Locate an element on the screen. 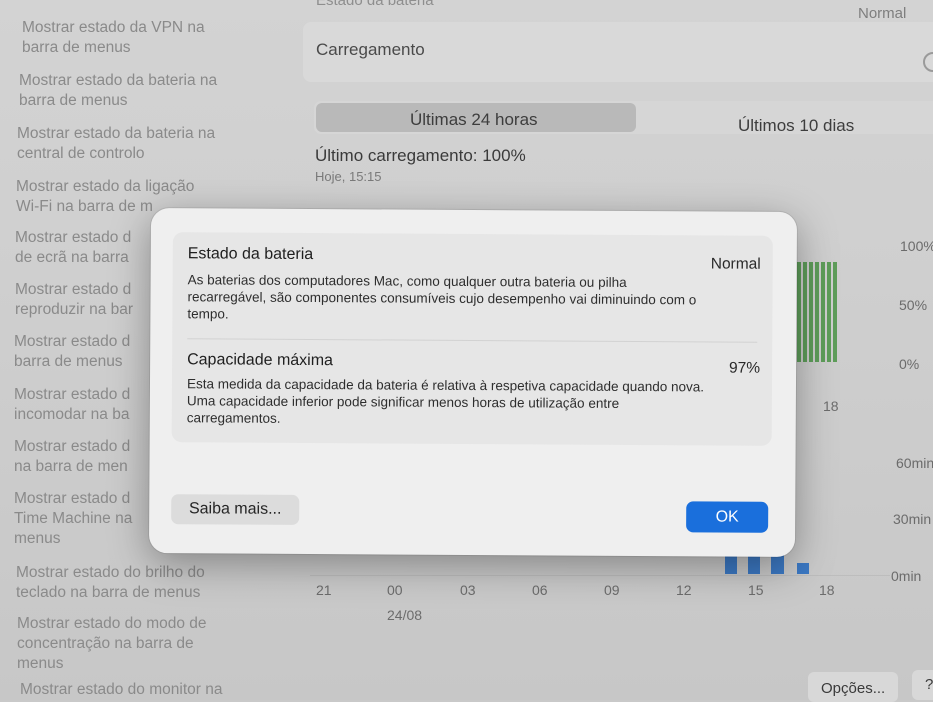 This screenshot has height=702, width=933. segment-last-24-hours-label: Últimas 24 horas is located at coordinates (474, 119).